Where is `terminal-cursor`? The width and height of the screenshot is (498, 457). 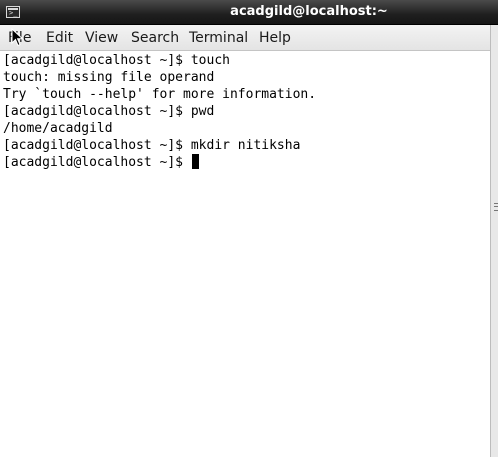 terminal-cursor is located at coordinates (195, 161).